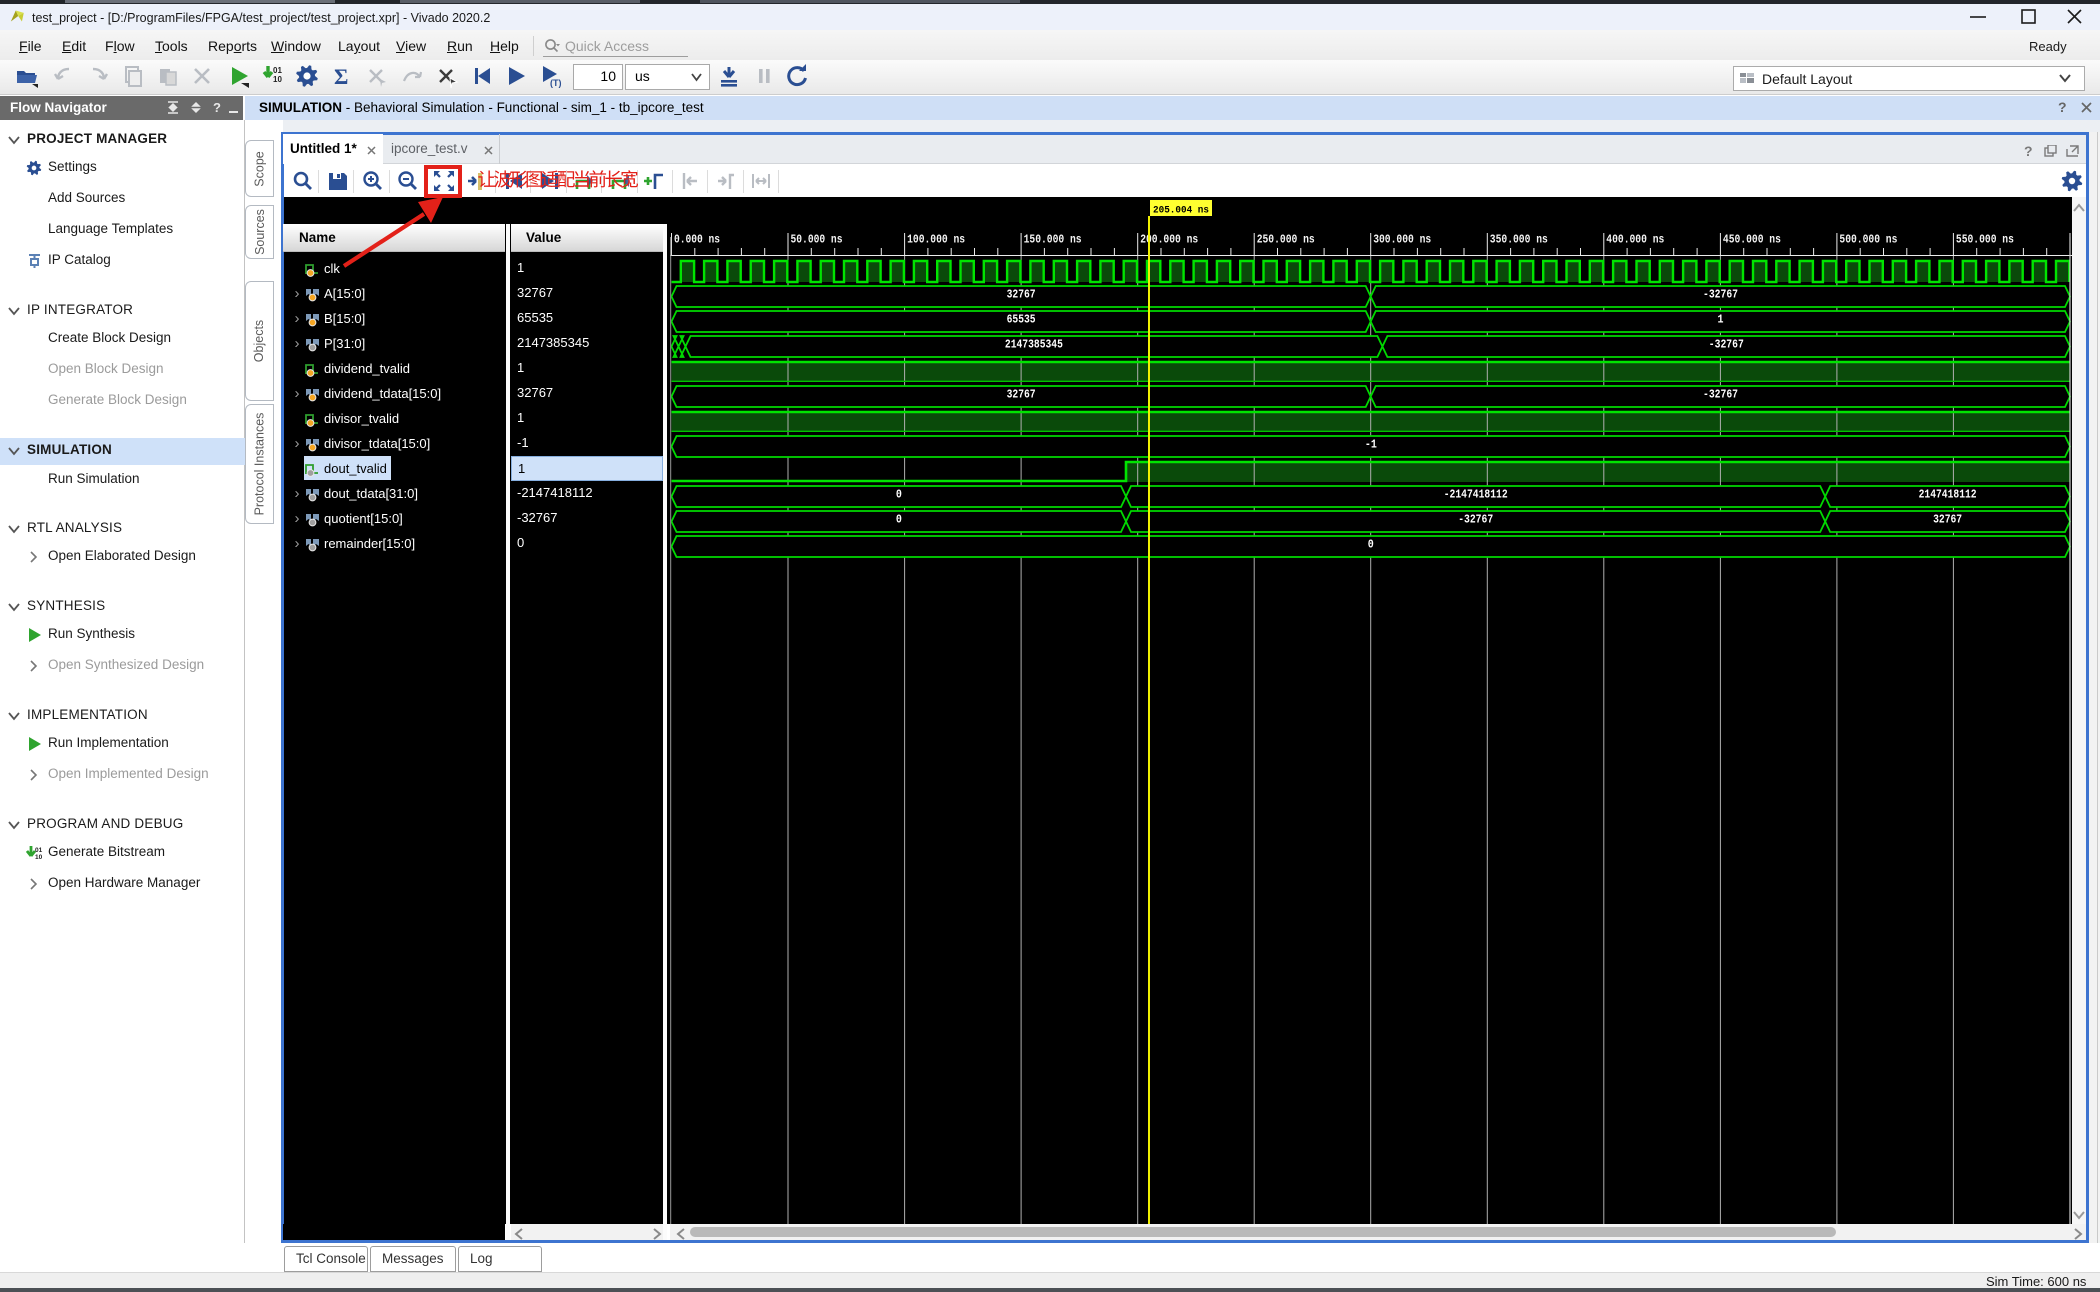 The image size is (2100, 1292). Describe the element at coordinates (1402, 240) in the screenshot. I see `svg-text: 300.000 ns` at that location.